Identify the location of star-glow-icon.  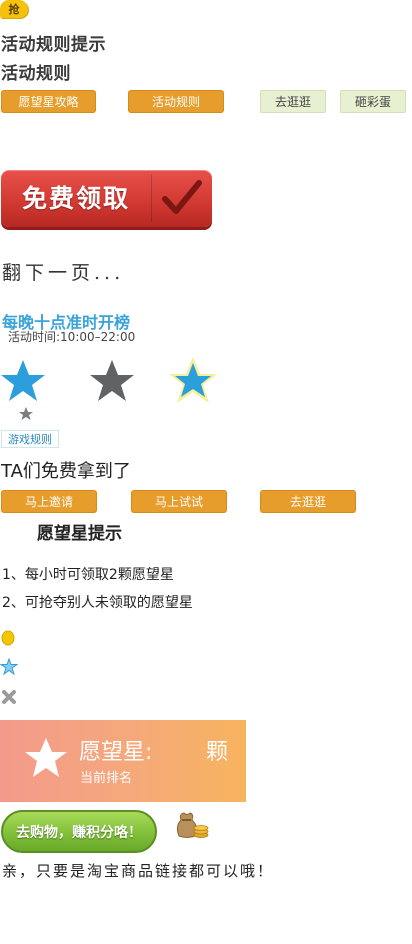
(193, 380).